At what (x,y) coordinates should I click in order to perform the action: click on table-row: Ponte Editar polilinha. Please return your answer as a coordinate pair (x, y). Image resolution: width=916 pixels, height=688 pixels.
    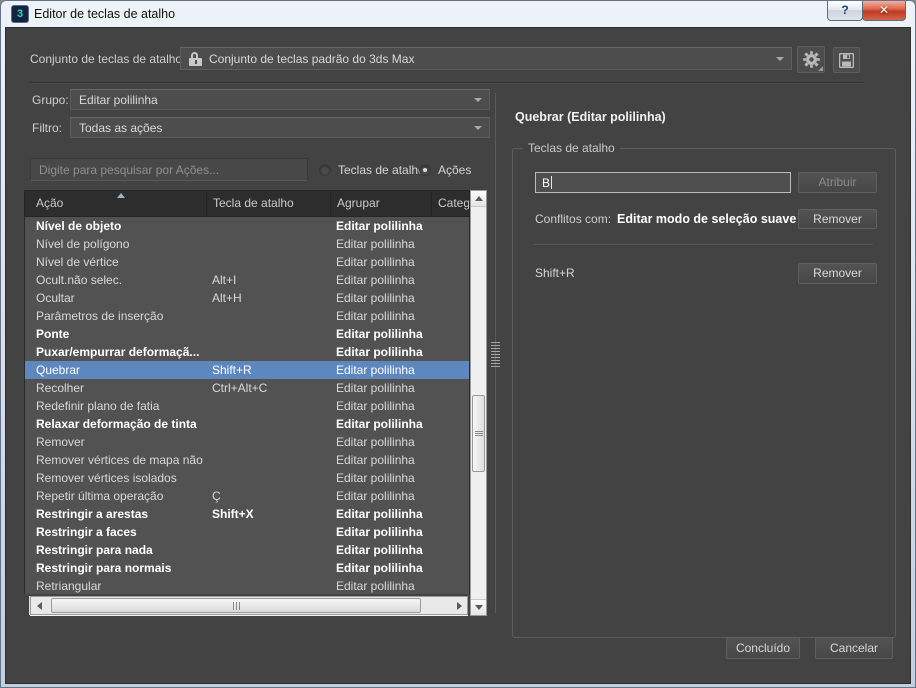
    Looking at the image, I should click on (247, 334).